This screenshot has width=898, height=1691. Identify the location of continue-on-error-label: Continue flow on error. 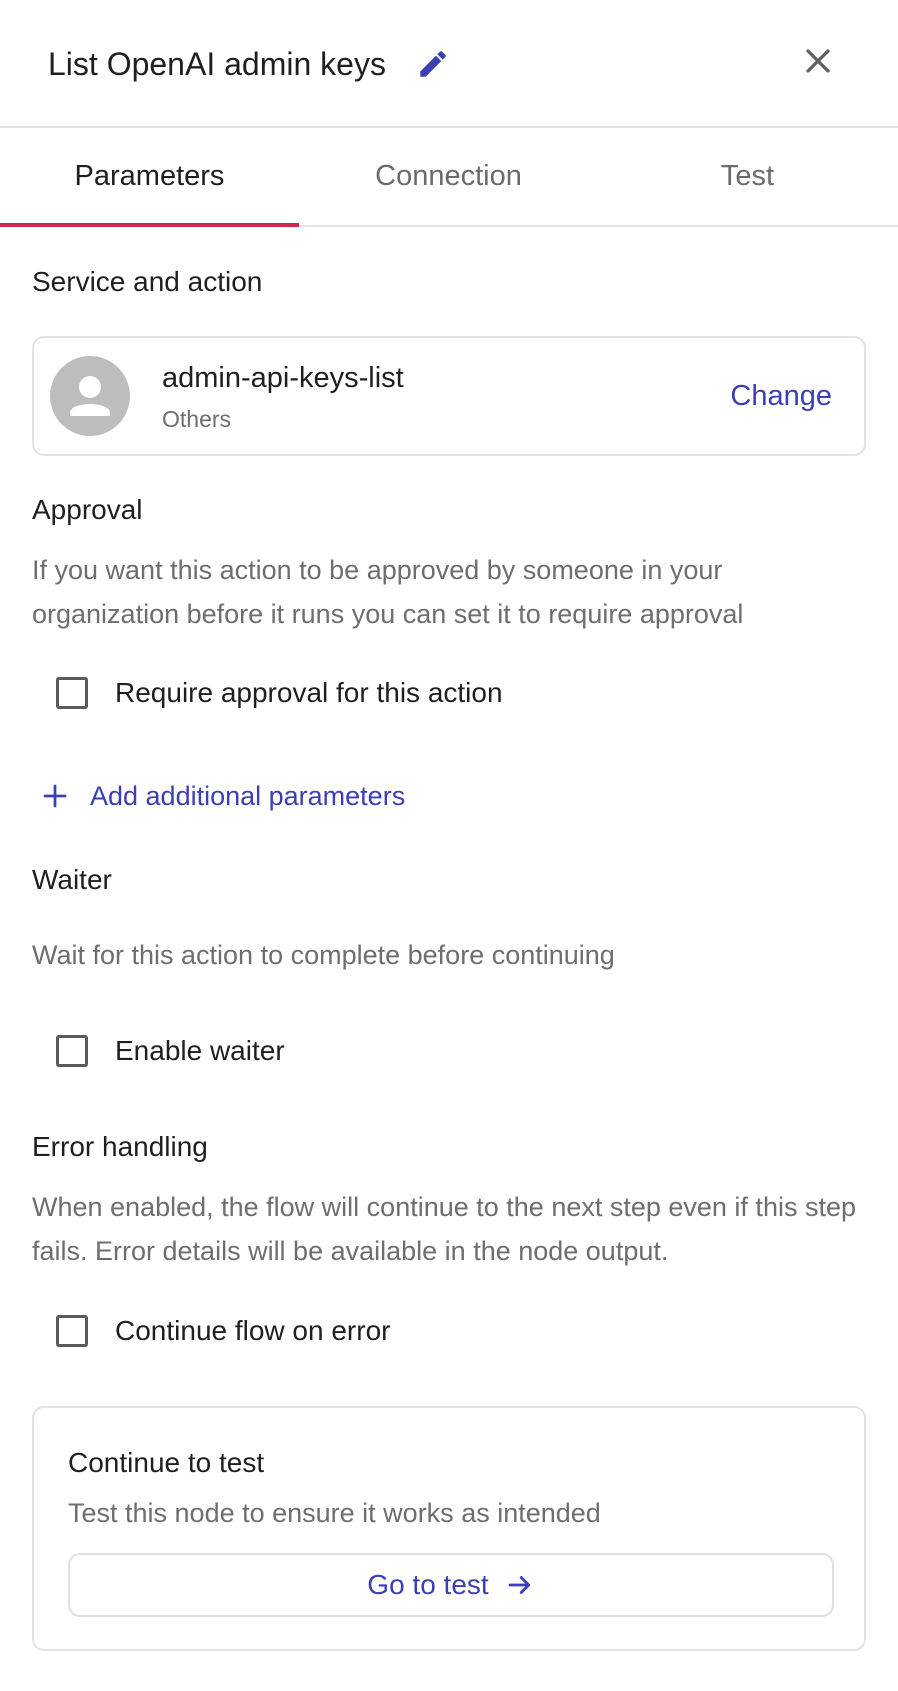
(253, 1330).